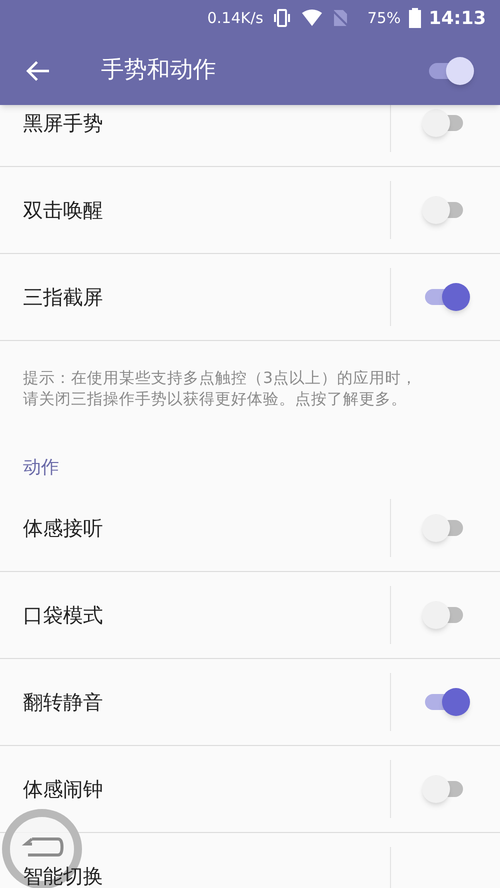 This screenshot has height=888, width=500. What do you see at coordinates (159, 71) in the screenshot?
I see `page-title: 手势和动作` at bounding box center [159, 71].